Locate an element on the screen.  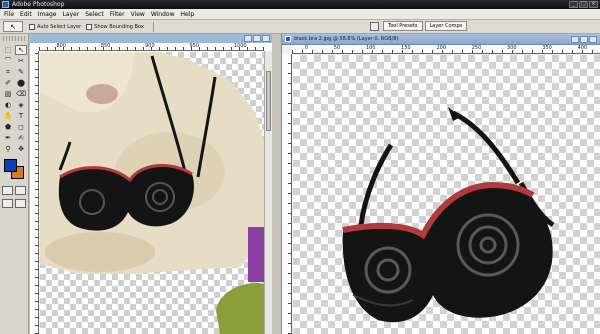
palette-well: Tool Presets Layer Comps is located at coordinates (419, 26).